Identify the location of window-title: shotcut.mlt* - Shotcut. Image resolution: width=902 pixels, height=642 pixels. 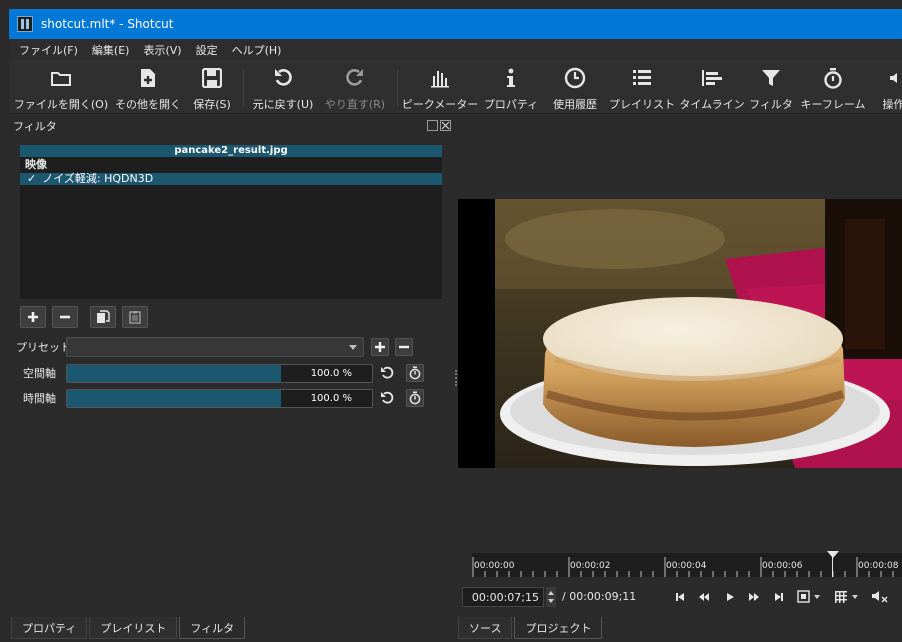
(107, 24).